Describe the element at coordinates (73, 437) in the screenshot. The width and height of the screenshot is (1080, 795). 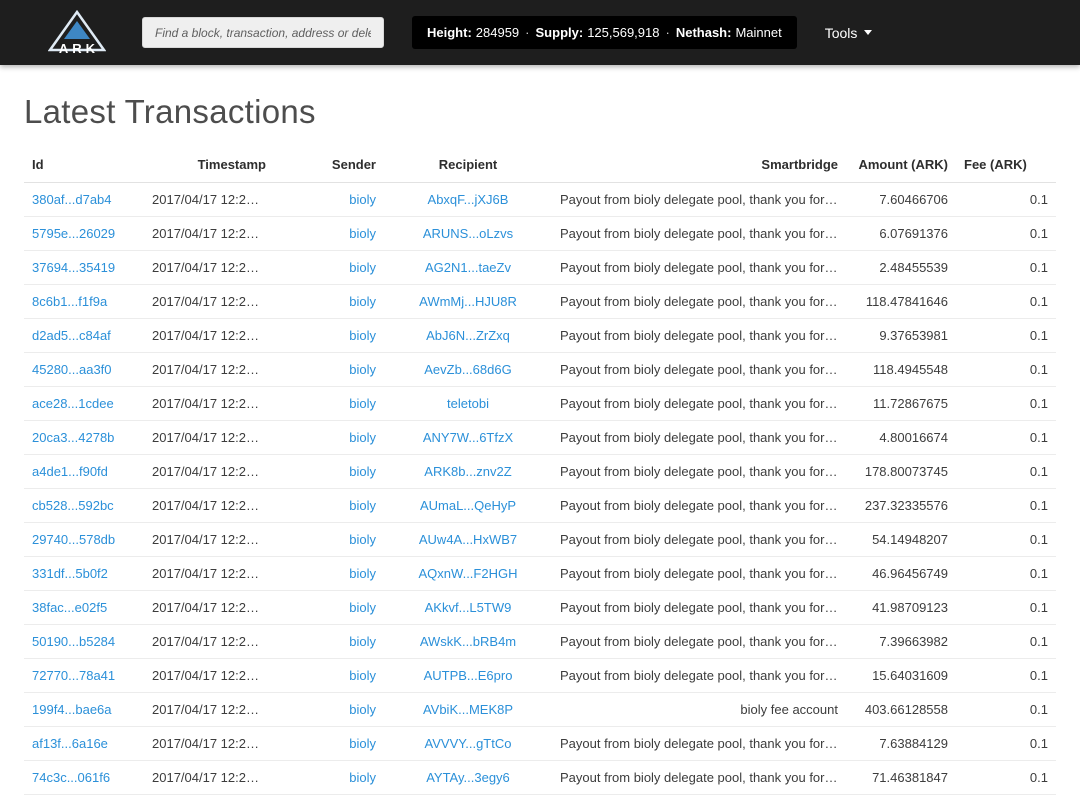
I see `transaction-id-link: 20ca3...4278b` at that location.